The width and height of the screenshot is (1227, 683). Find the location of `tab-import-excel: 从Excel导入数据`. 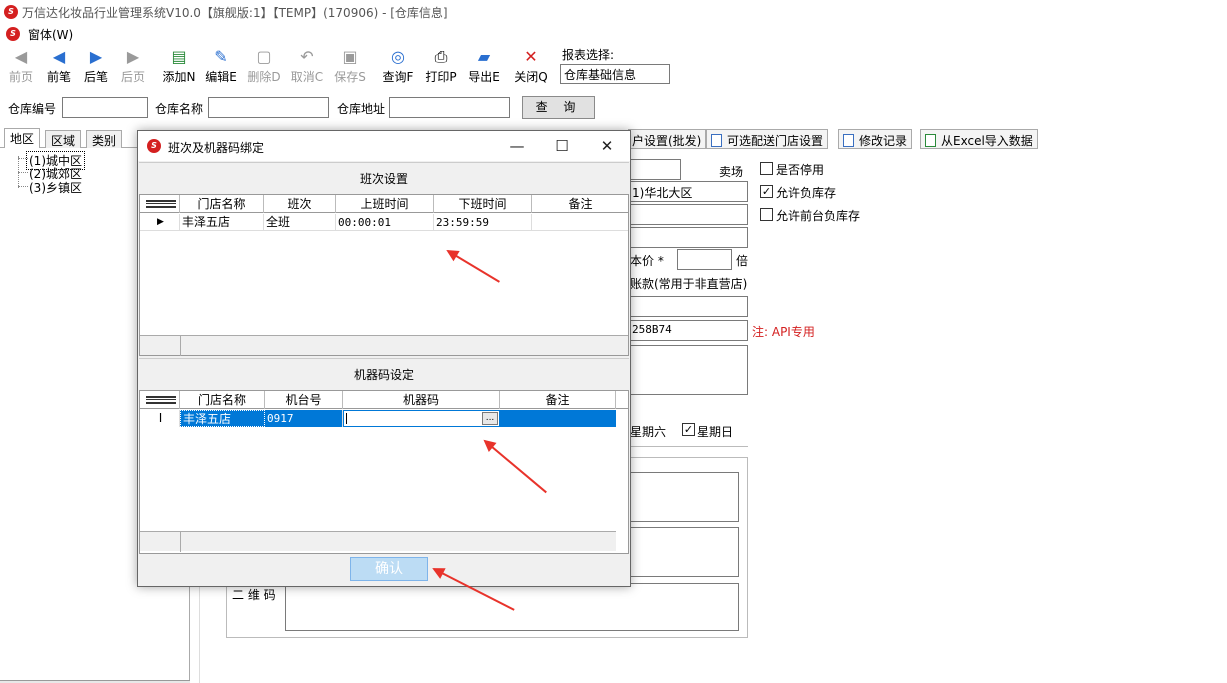

tab-import-excel: 从Excel导入数据 is located at coordinates (979, 139).